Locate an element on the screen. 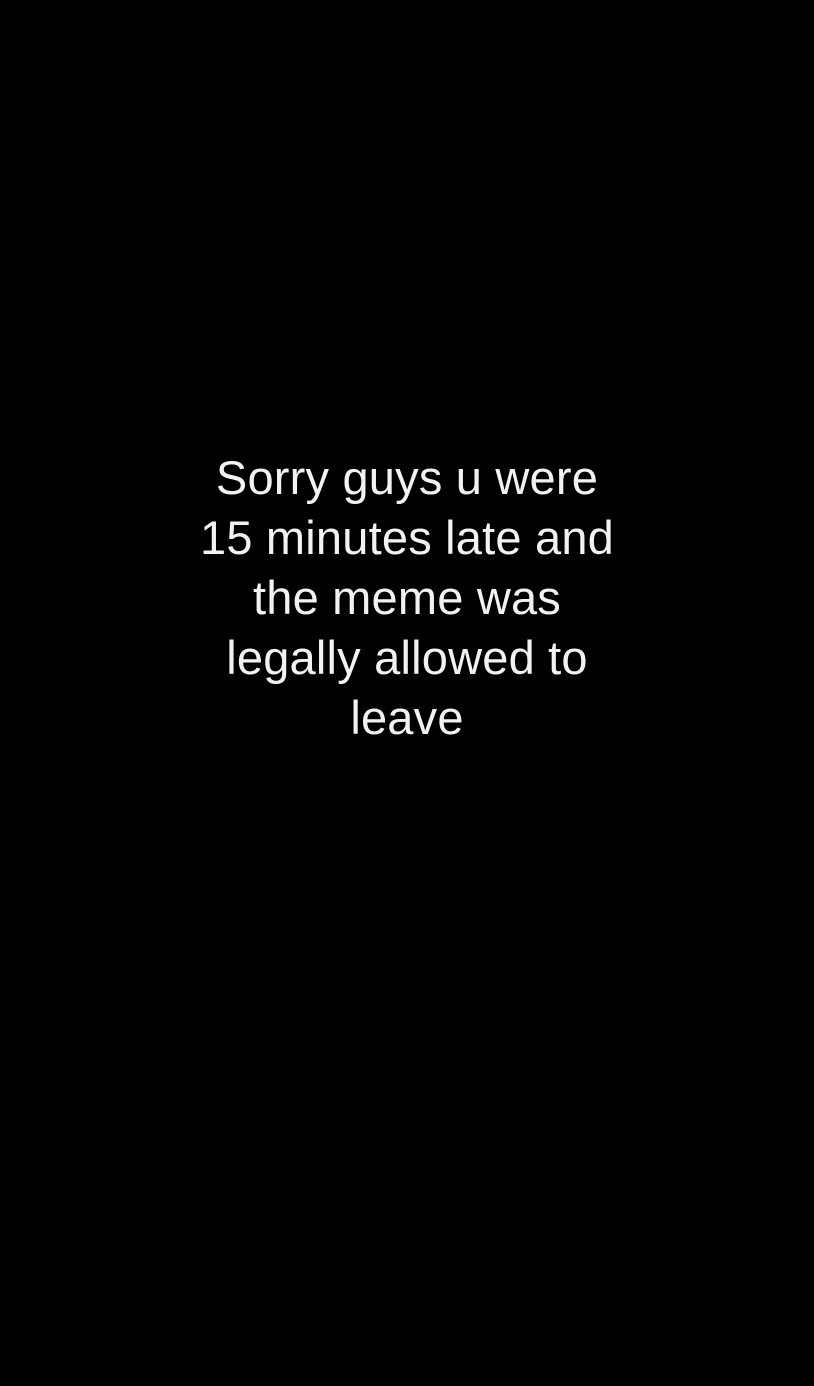 The height and width of the screenshot is (1386, 814). caption-line-3: the meme was is located at coordinates (406, 597).